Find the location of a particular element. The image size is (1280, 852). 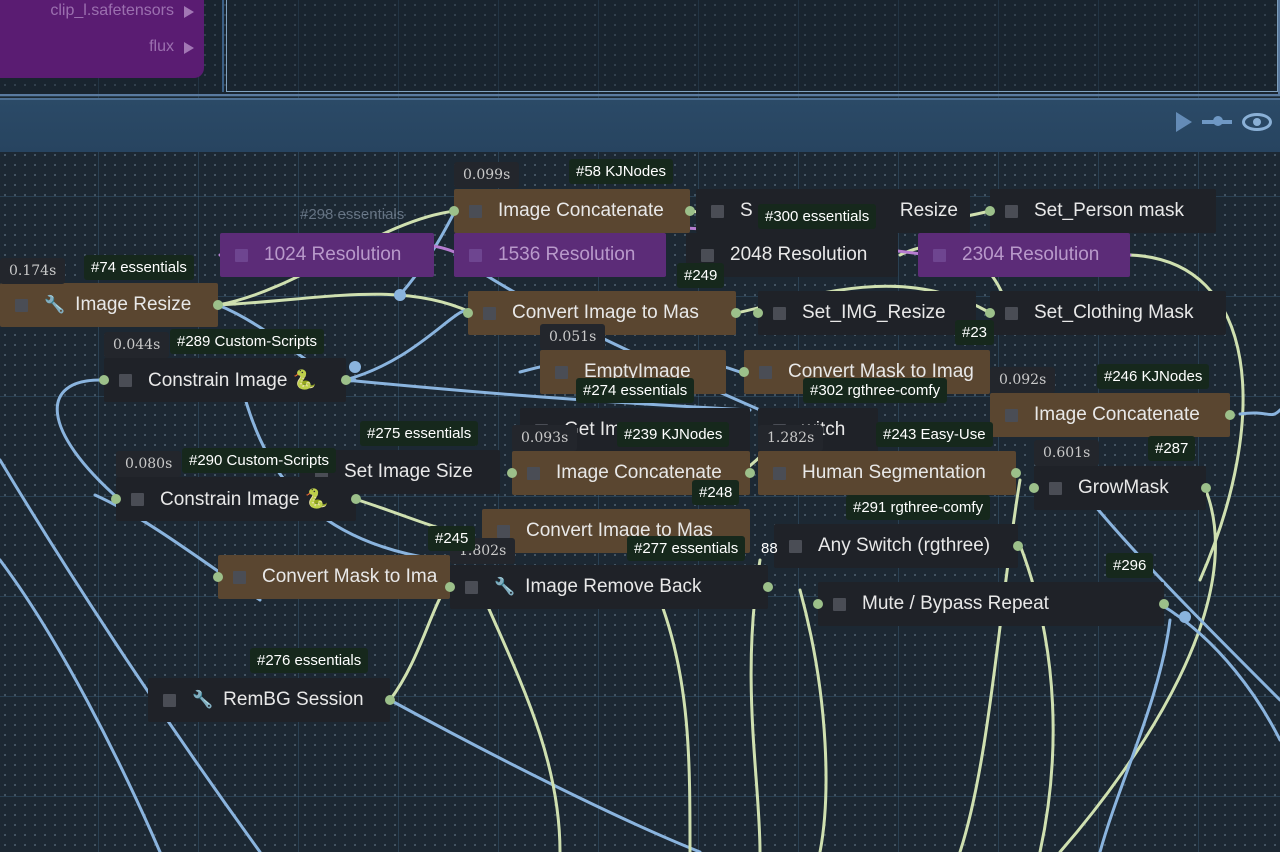

node-id-badge: #248 is located at coordinates (716, 492).